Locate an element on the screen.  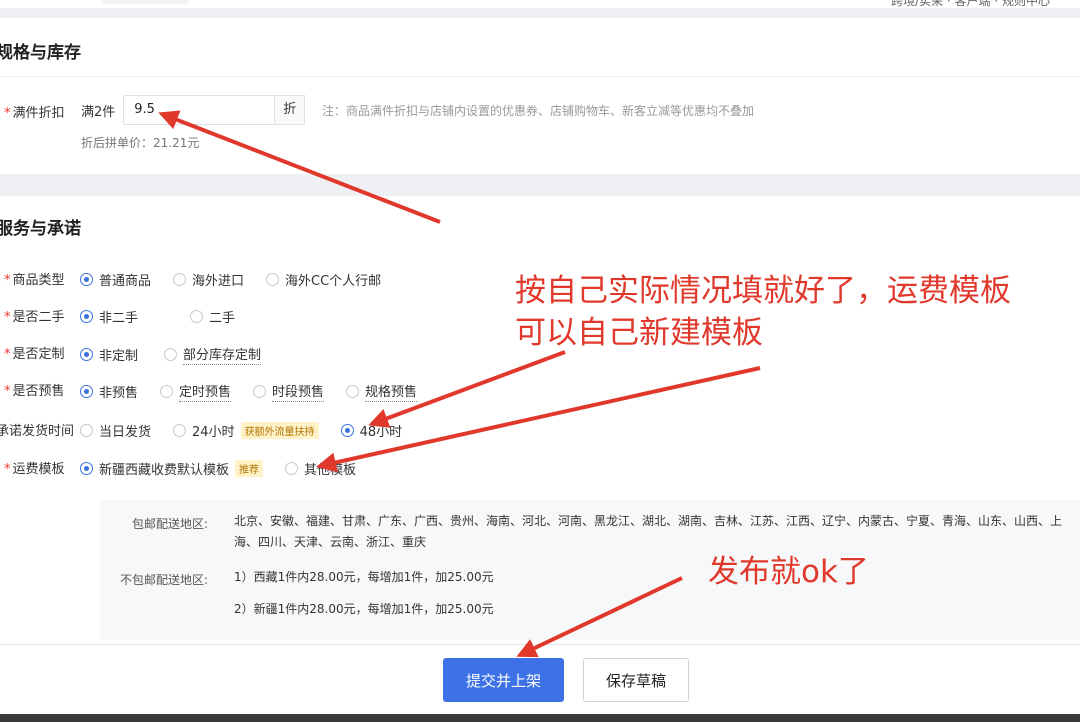
ship-time-radio-group: 当日发货 24小时 获额外流量扶持 48小时 is located at coordinates (252, 430).